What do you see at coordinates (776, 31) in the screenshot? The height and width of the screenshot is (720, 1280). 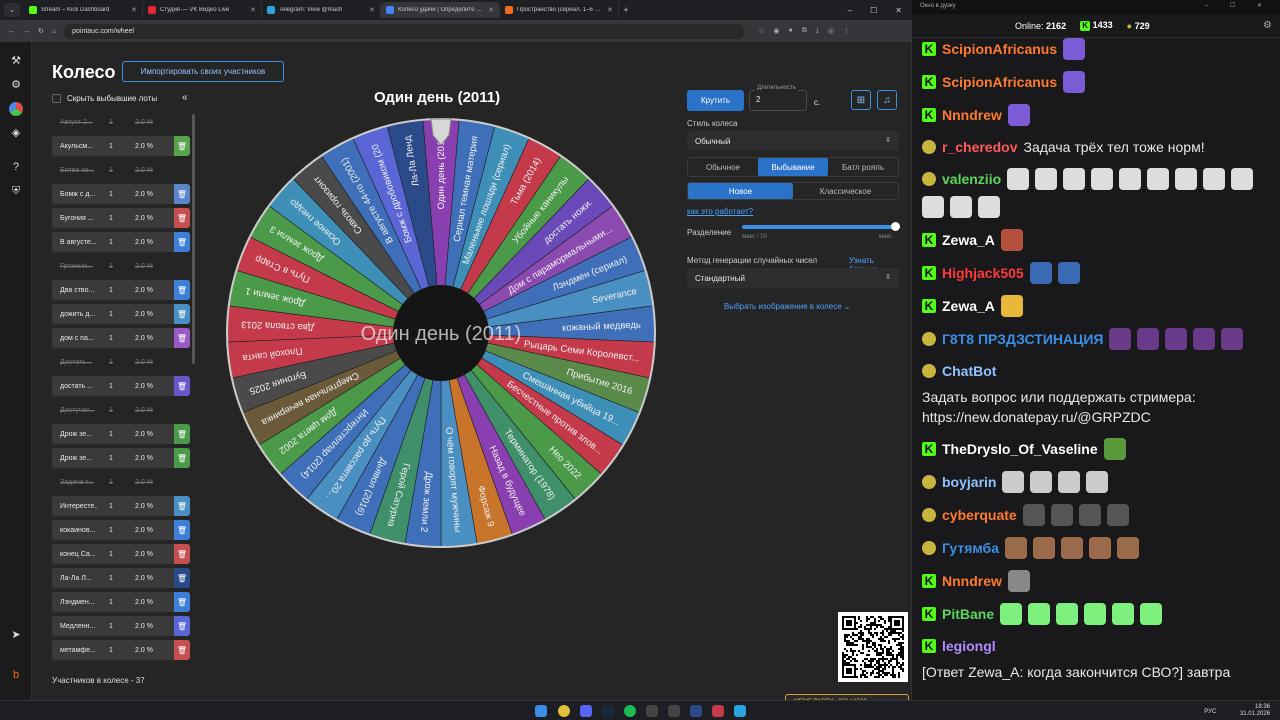 I see `extension-icon: ◉` at bounding box center [776, 31].